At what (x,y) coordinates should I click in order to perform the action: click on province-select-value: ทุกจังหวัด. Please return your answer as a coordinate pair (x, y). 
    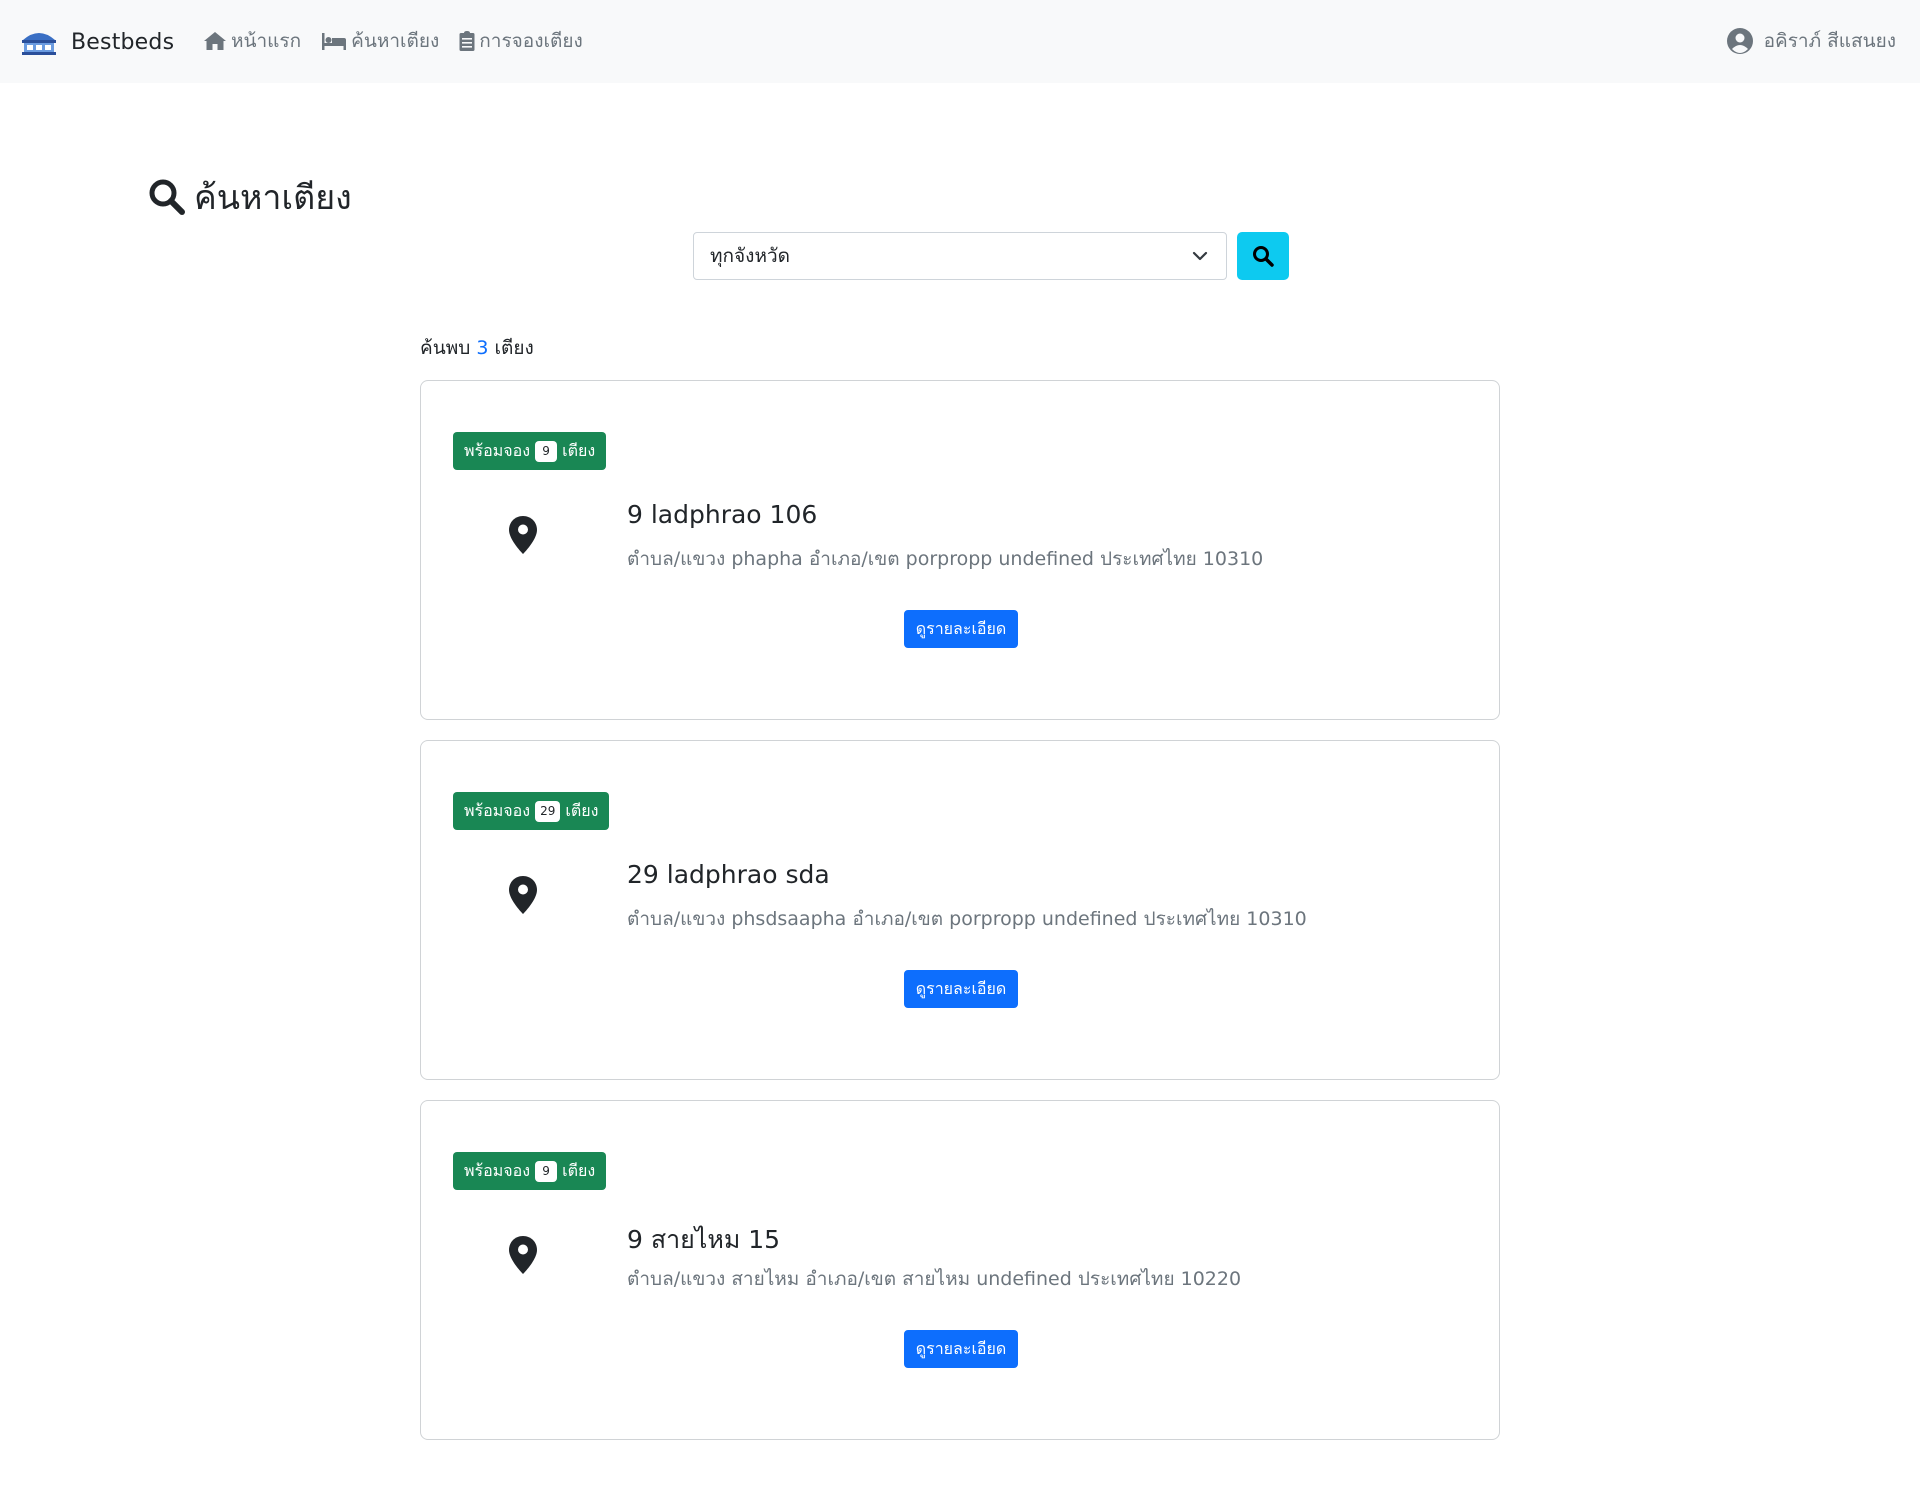
    Looking at the image, I should click on (750, 256).